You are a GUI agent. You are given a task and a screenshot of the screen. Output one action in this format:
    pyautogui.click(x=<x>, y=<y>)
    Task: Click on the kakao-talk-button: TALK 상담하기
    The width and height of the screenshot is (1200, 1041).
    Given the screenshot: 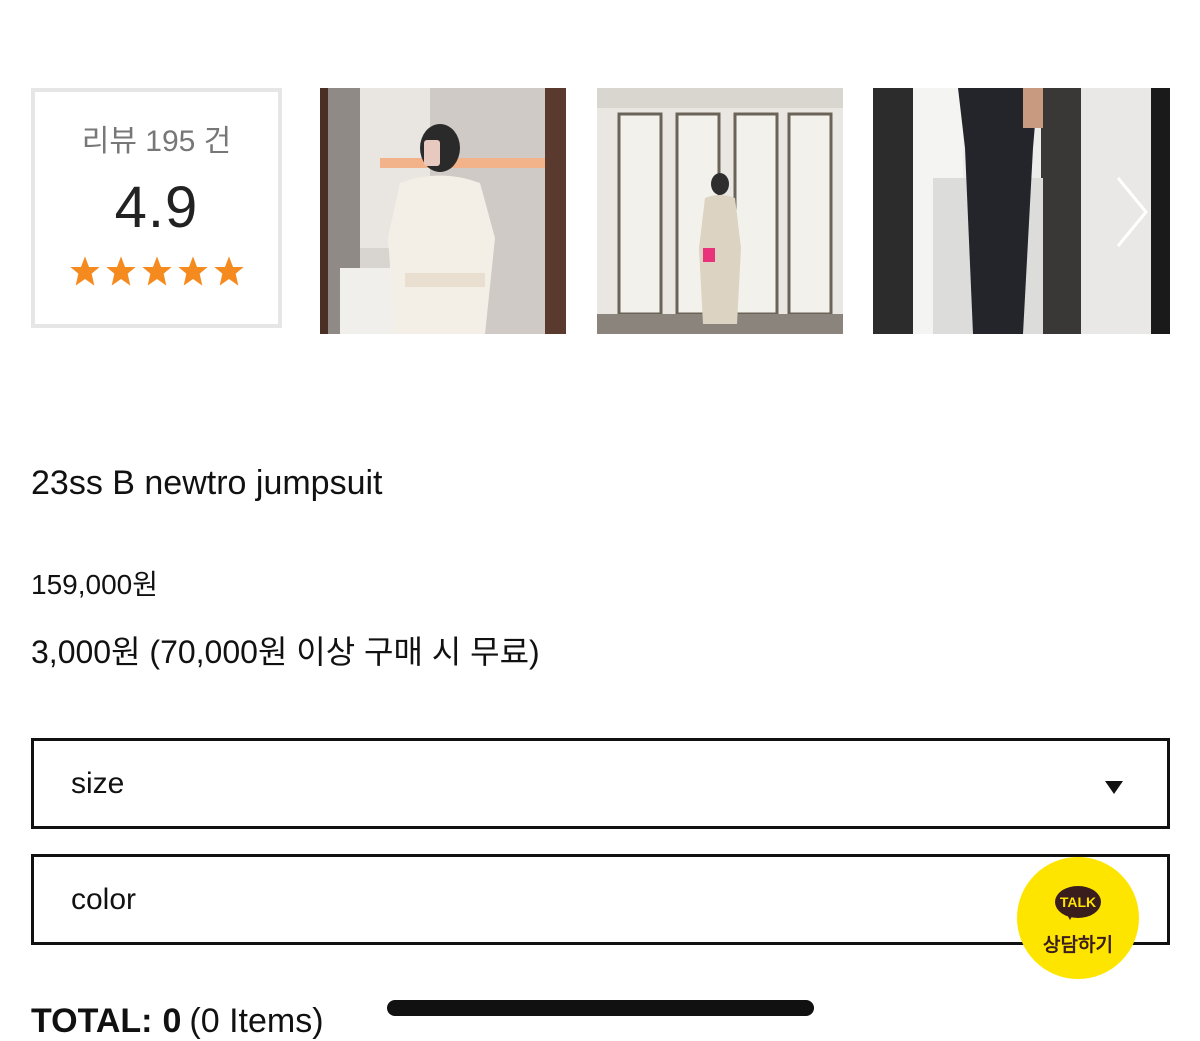 What is the action you would take?
    pyautogui.click(x=1078, y=918)
    